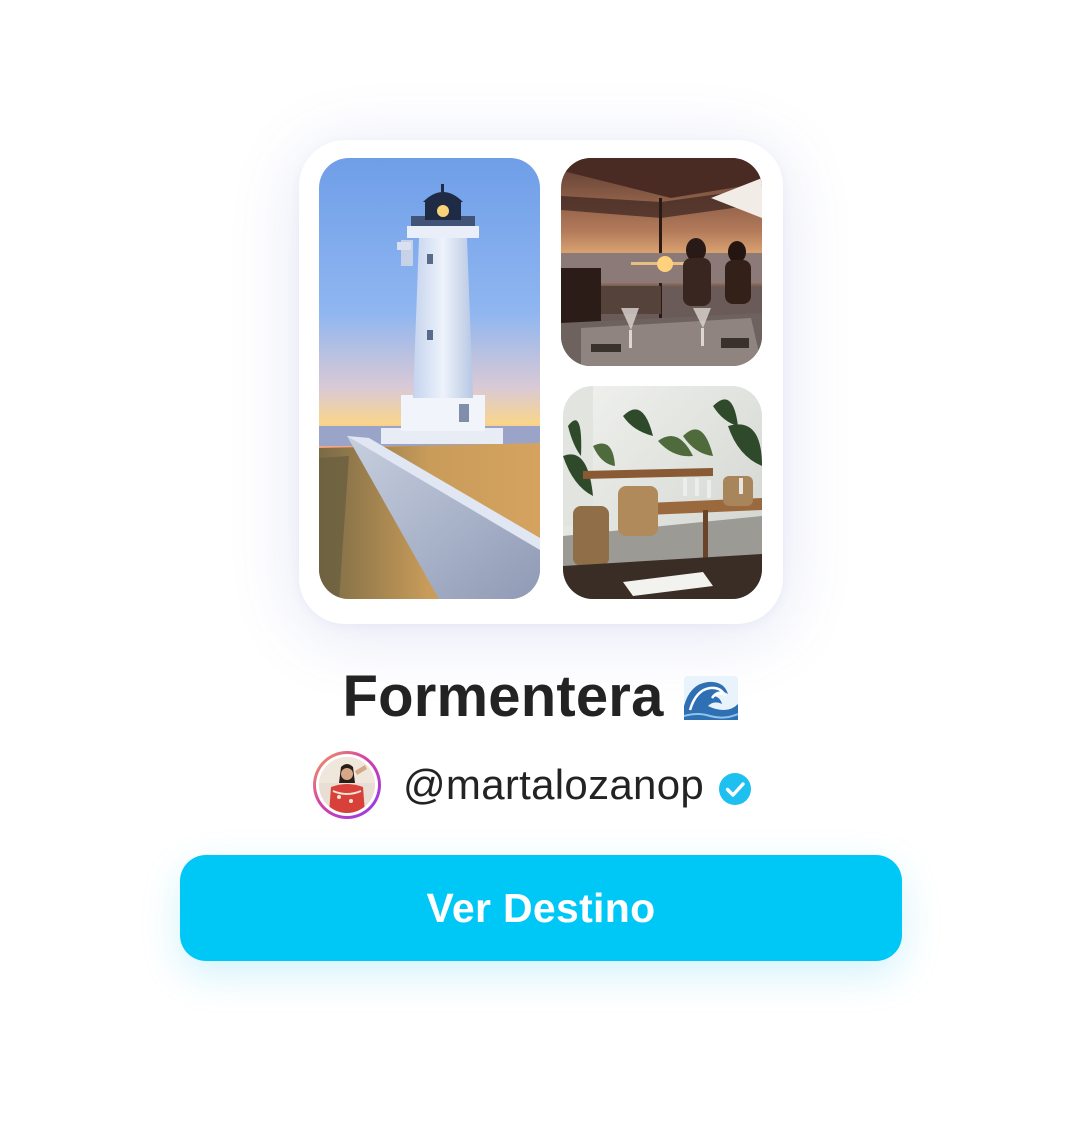 Image resolution: width=1080 pixels, height=1138 pixels. I want to click on avatar-photo, so click(347, 785).